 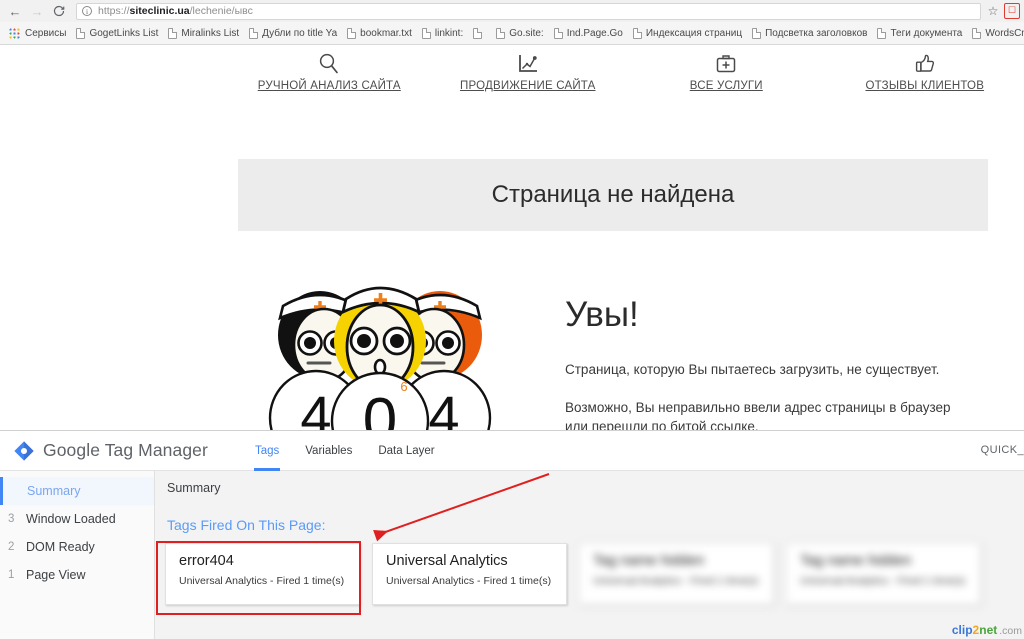 I want to click on nav-item-reviews: ОТЗЫВЫ КЛИЕНТОВ, so click(x=925, y=76).